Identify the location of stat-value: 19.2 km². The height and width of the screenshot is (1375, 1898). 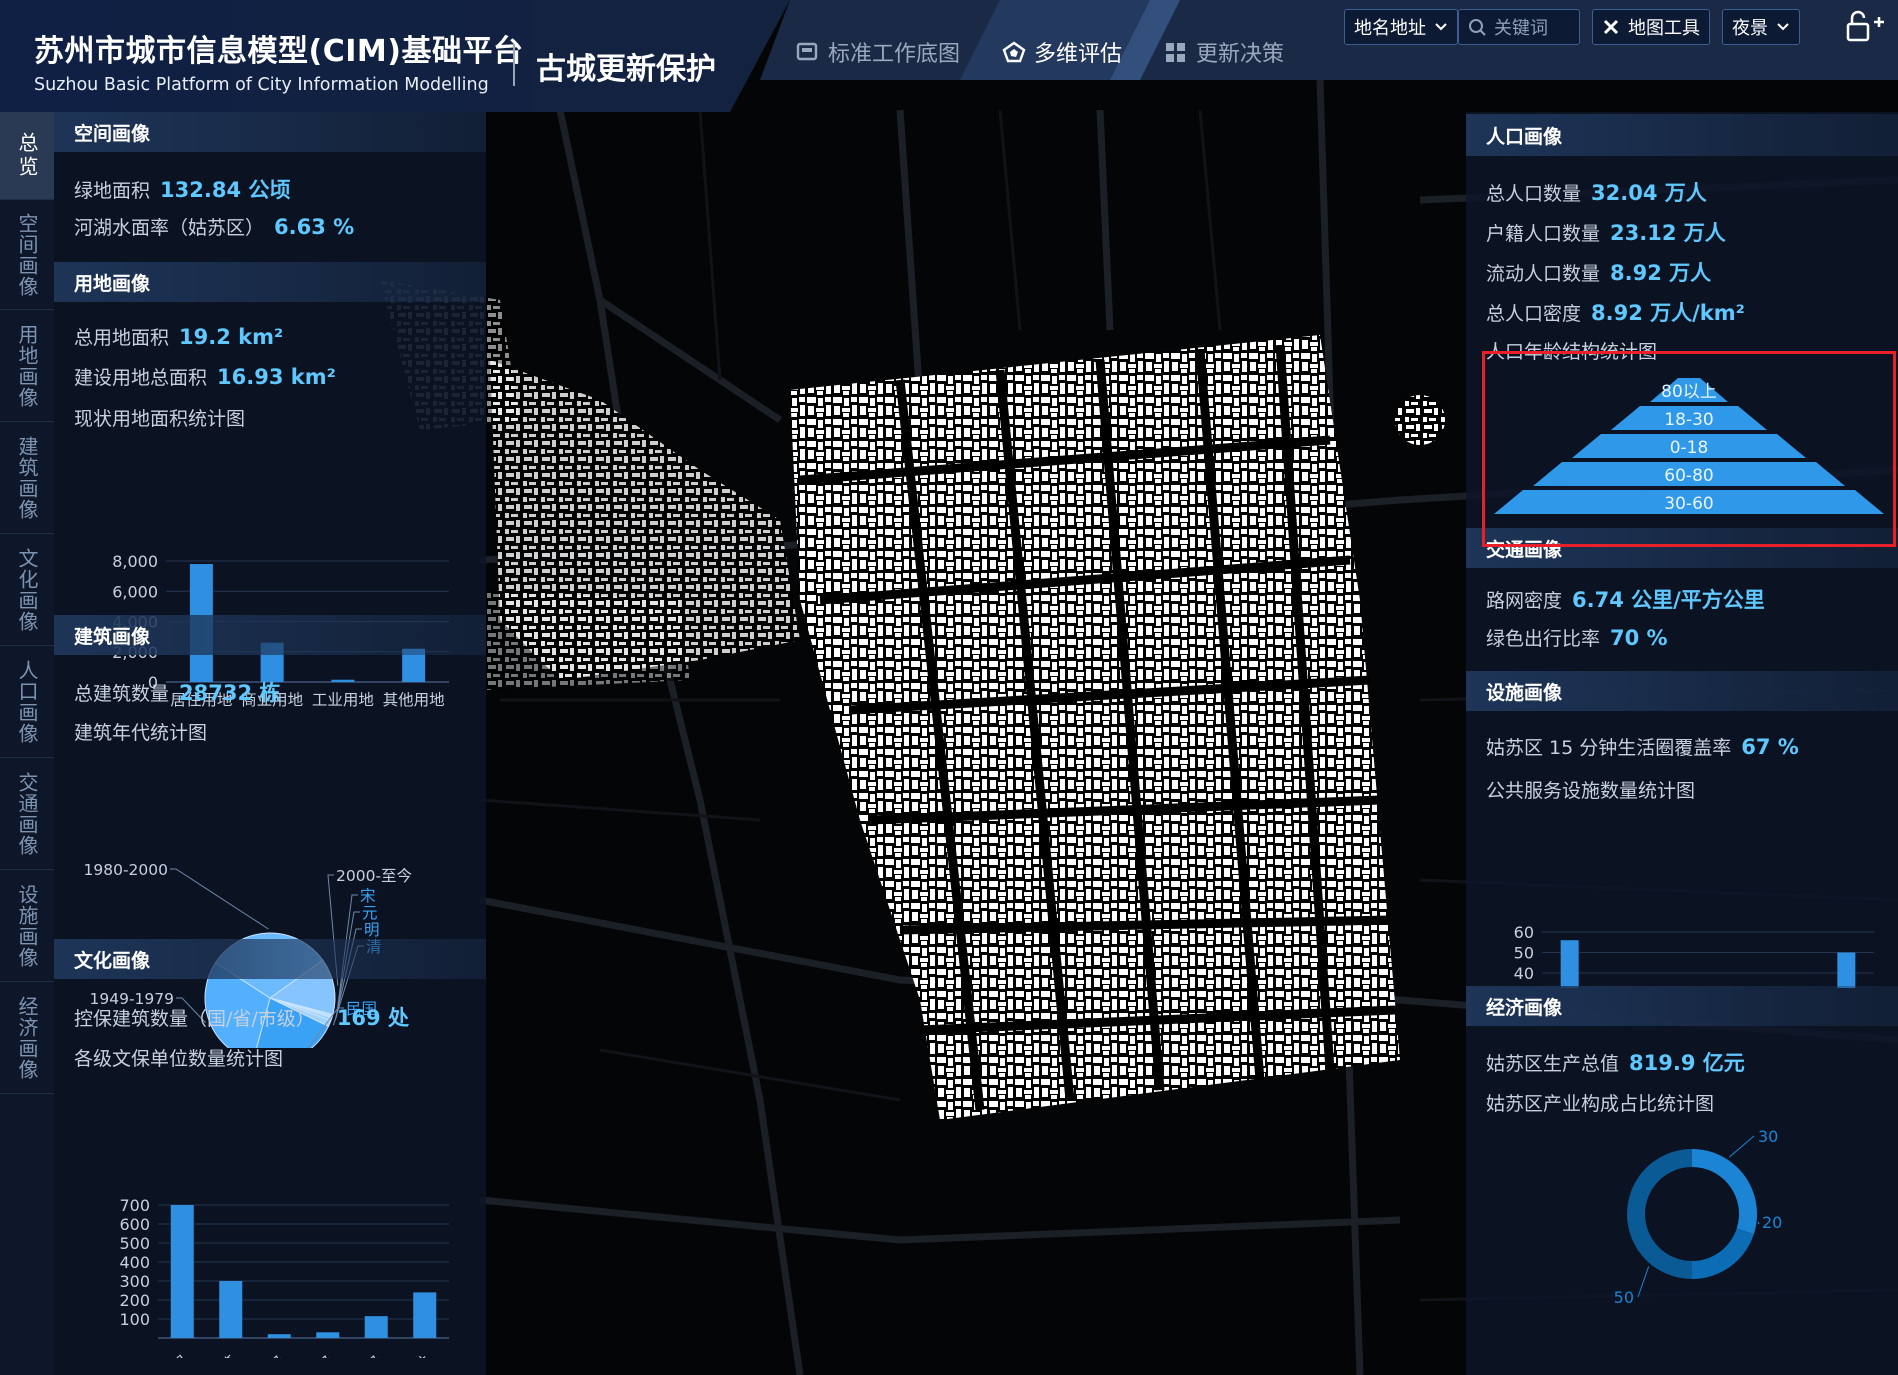
(231, 337).